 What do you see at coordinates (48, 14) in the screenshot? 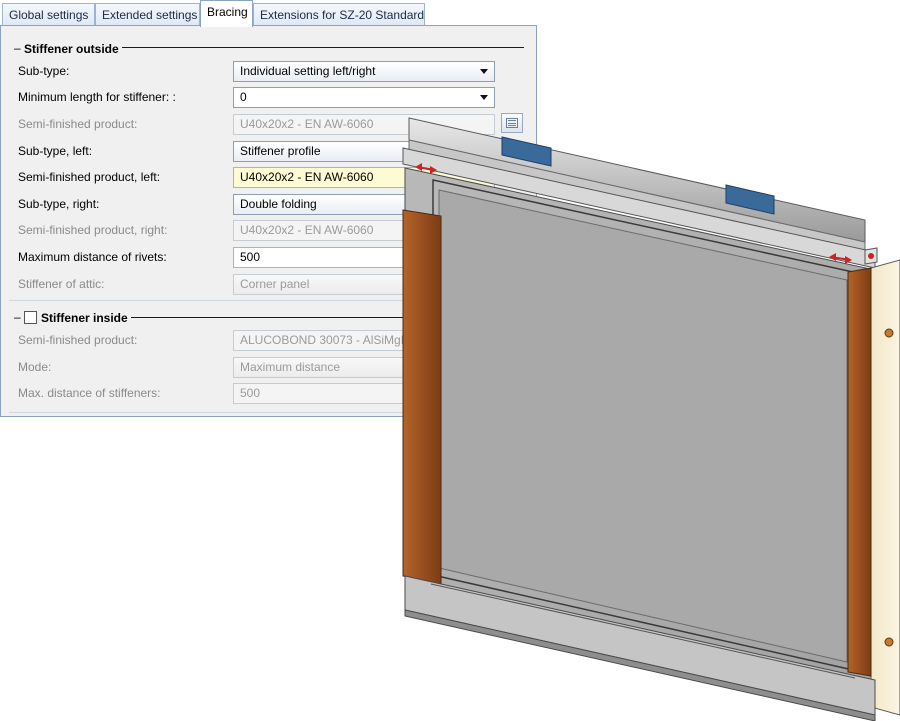
I see `tab-global-settings: Global settings` at bounding box center [48, 14].